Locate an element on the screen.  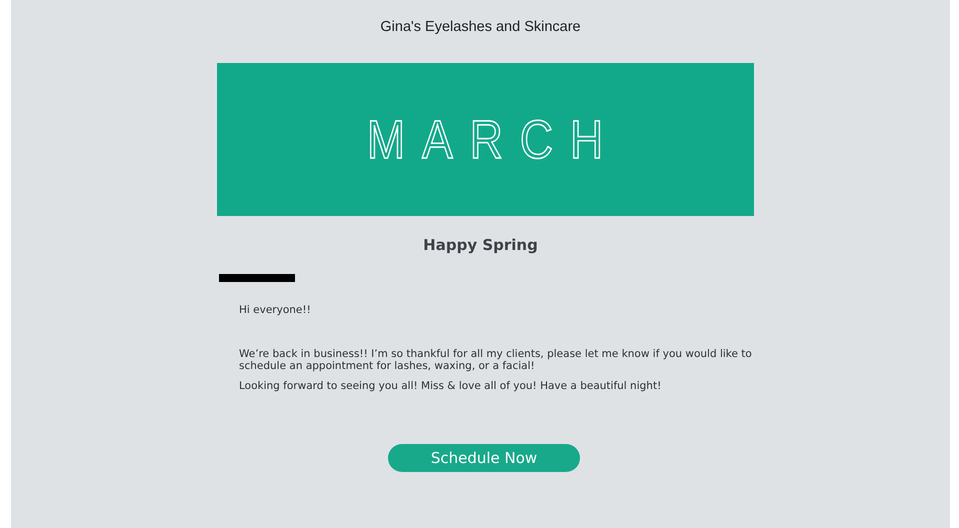
business-name: Gina's Eyelashes and Skincare is located at coordinates (480, 27).